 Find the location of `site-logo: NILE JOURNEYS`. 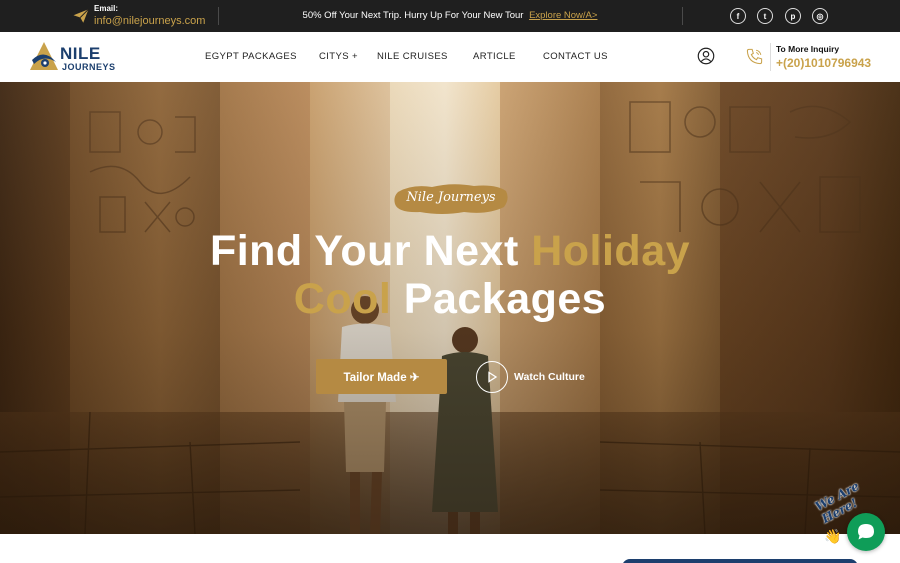

site-logo: NILE JOURNEYS is located at coordinates (76, 57).